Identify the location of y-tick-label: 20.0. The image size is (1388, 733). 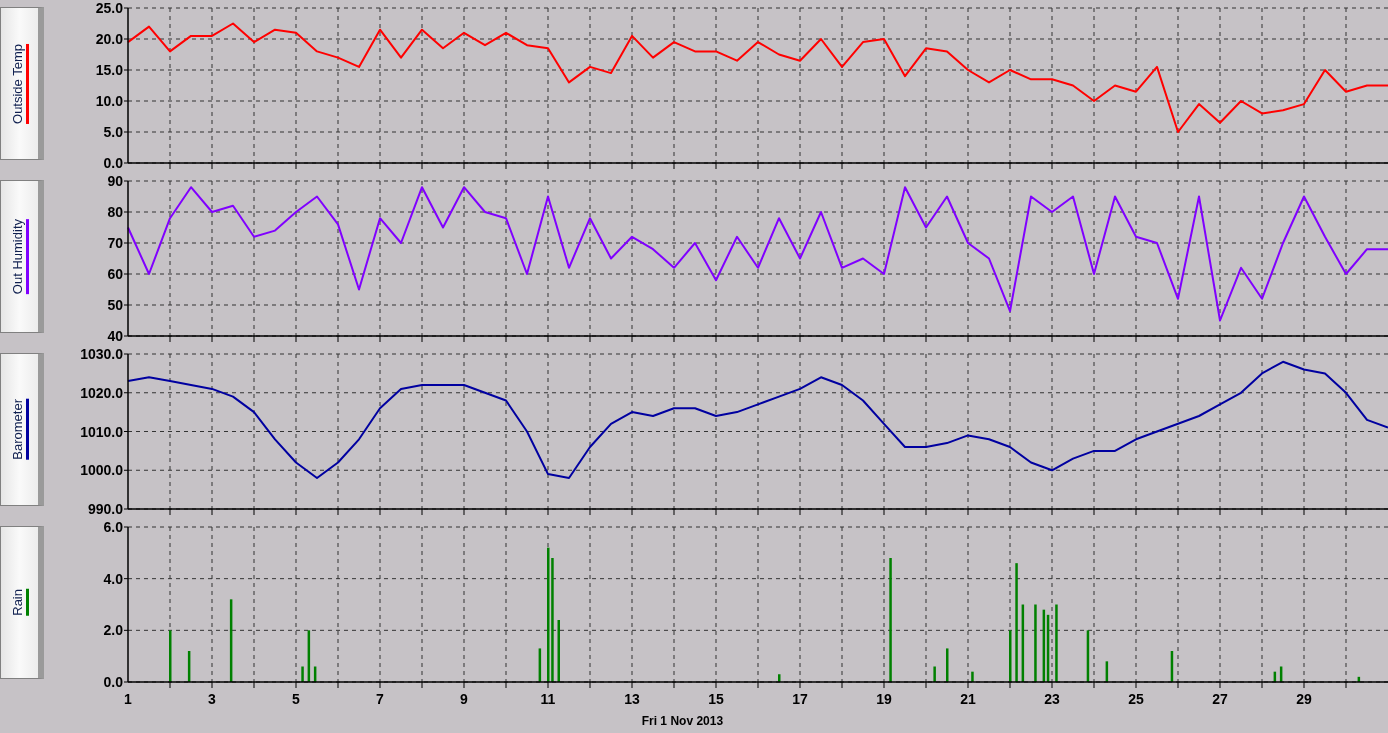
(109, 39).